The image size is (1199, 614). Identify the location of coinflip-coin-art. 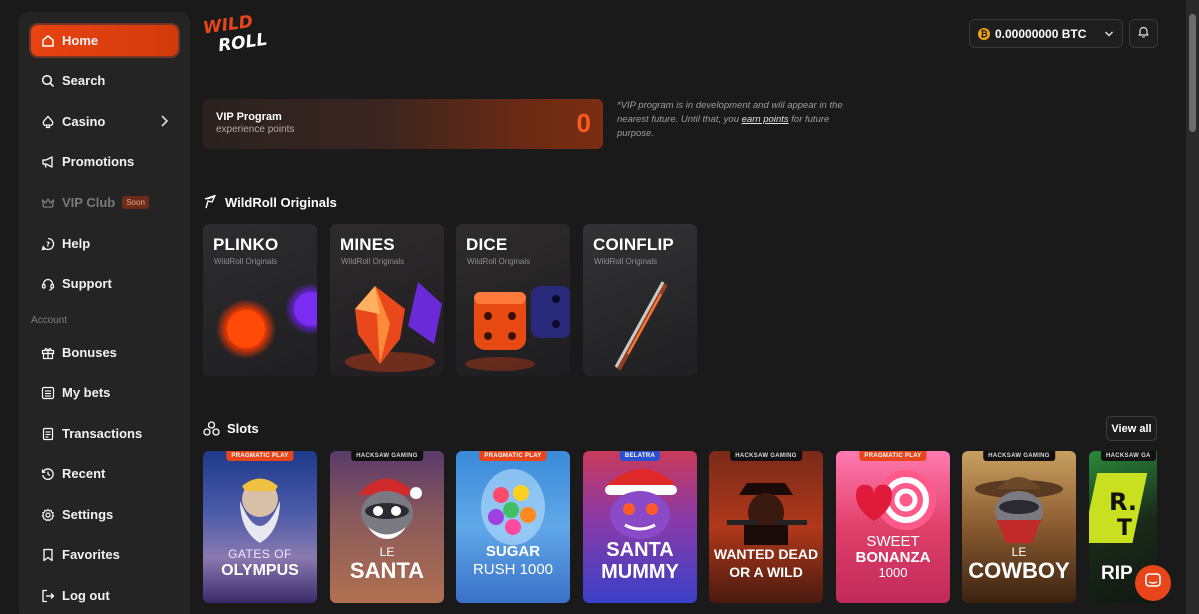
(641, 326).